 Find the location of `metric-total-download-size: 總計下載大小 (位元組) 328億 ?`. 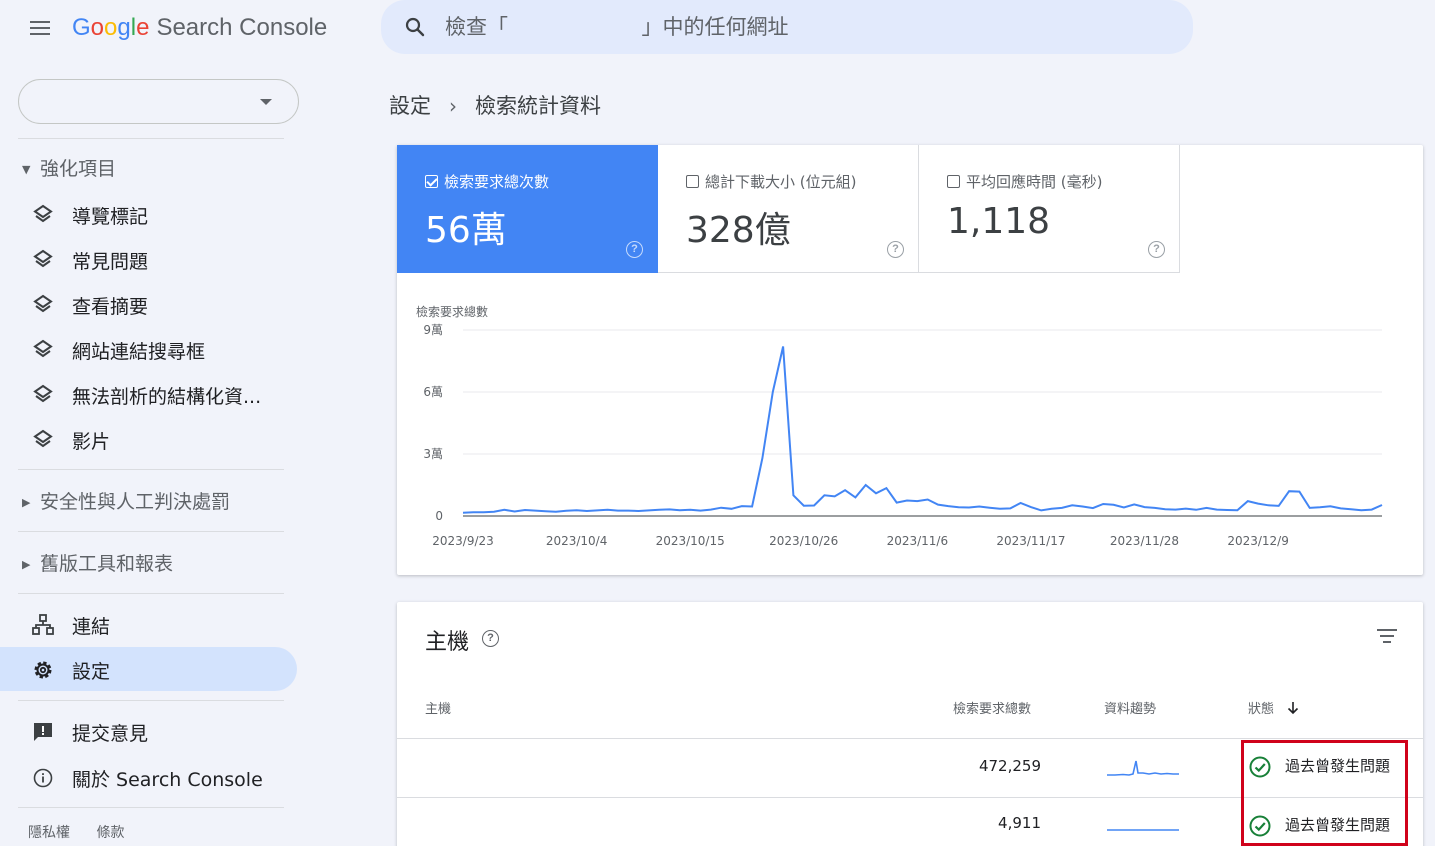

metric-total-download-size: 總計下載大小 (位元組) 328億 ? is located at coordinates (788, 209).